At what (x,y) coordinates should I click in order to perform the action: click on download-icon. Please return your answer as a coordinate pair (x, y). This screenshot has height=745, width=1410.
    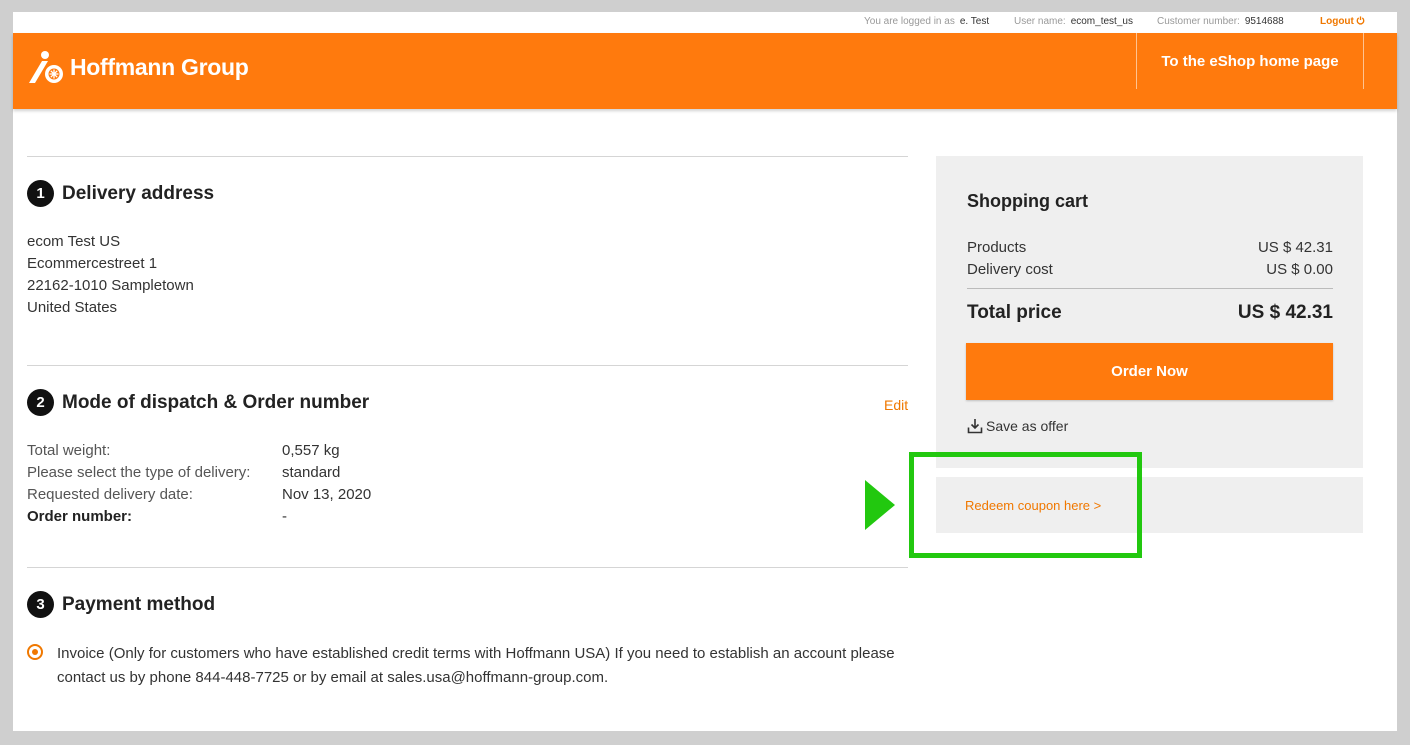
    Looking at the image, I should click on (975, 426).